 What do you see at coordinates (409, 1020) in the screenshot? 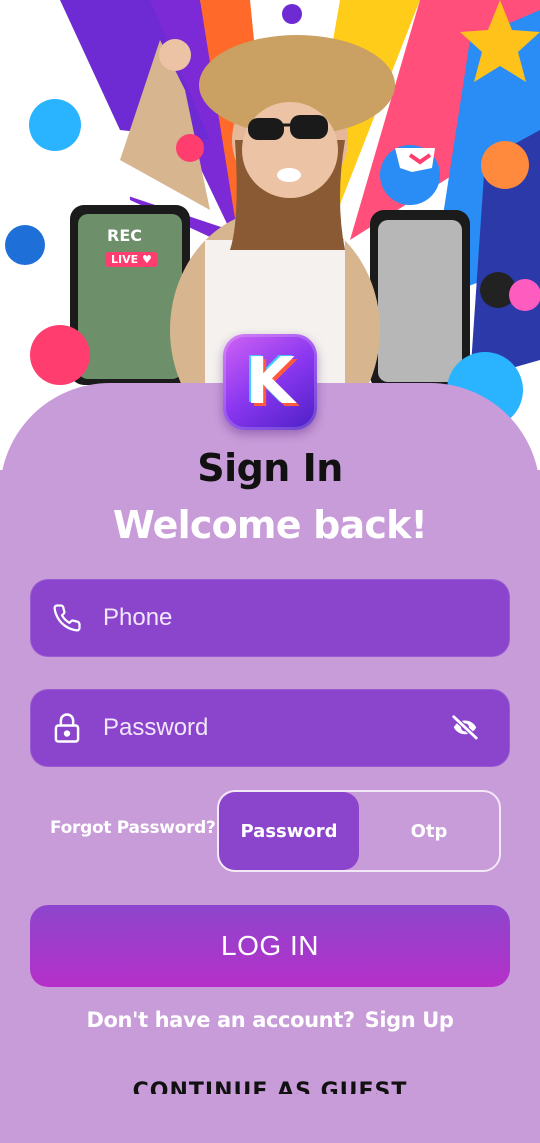
I see `signup-link: Sign Up` at bounding box center [409, 1020].